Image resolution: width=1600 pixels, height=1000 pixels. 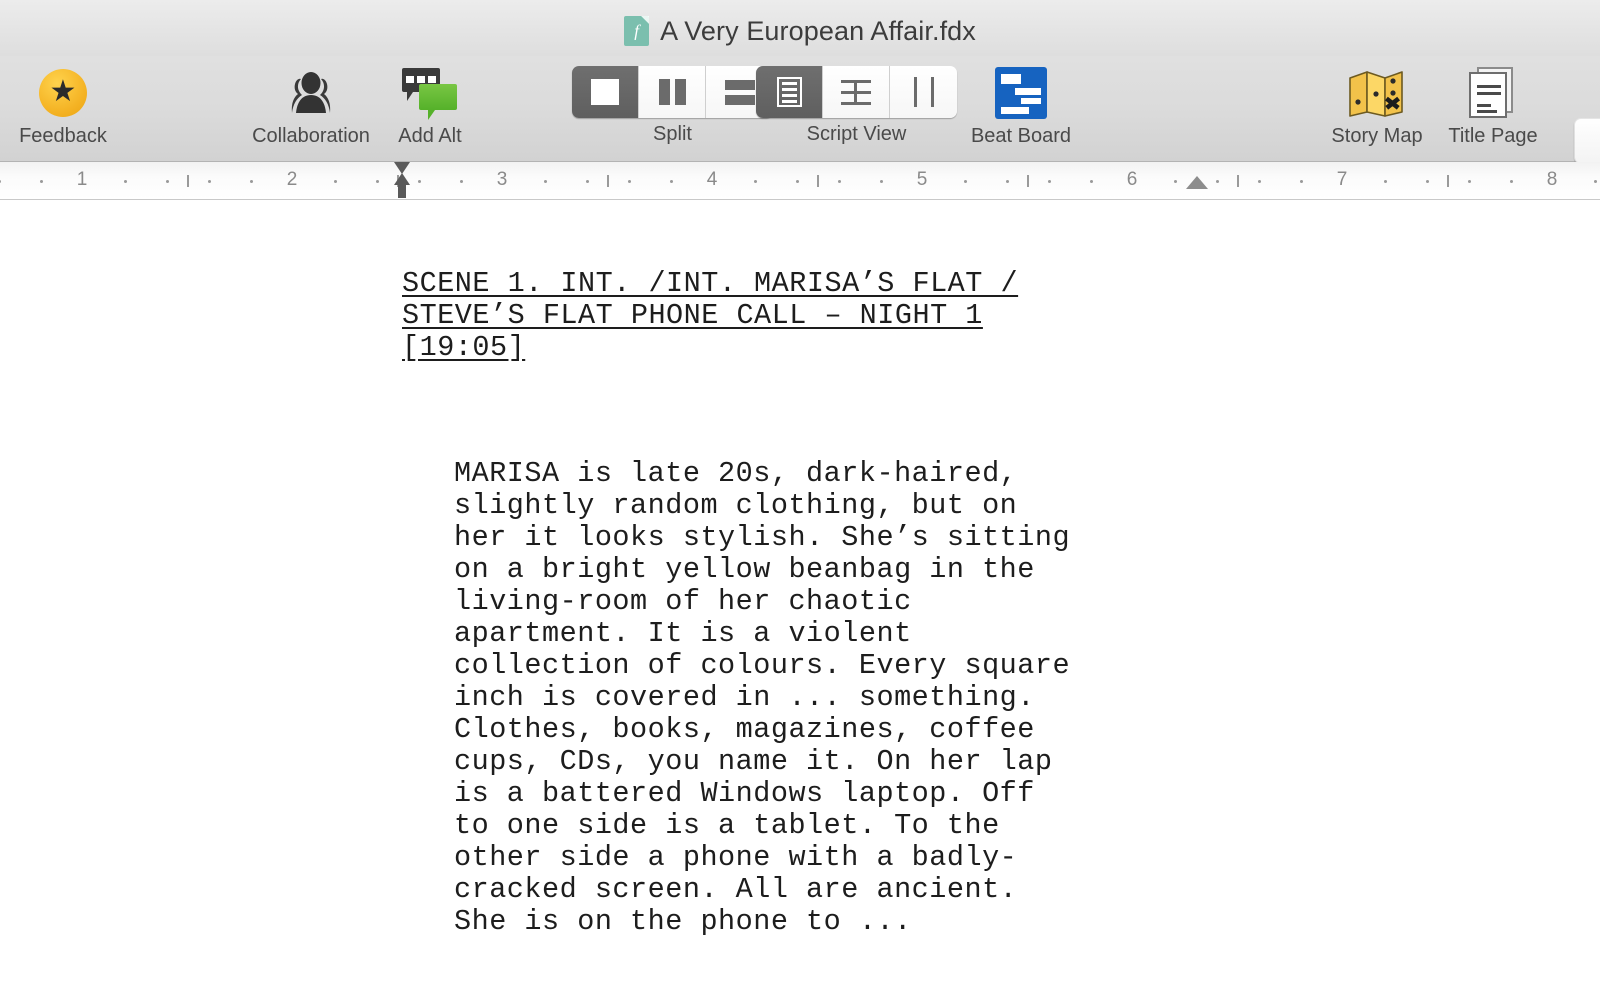 What do you see at coordinates (311, 136) in the screenshot?
I see `toolbar-label-collaboration: Collaboration` at bounding box center [311, 136].